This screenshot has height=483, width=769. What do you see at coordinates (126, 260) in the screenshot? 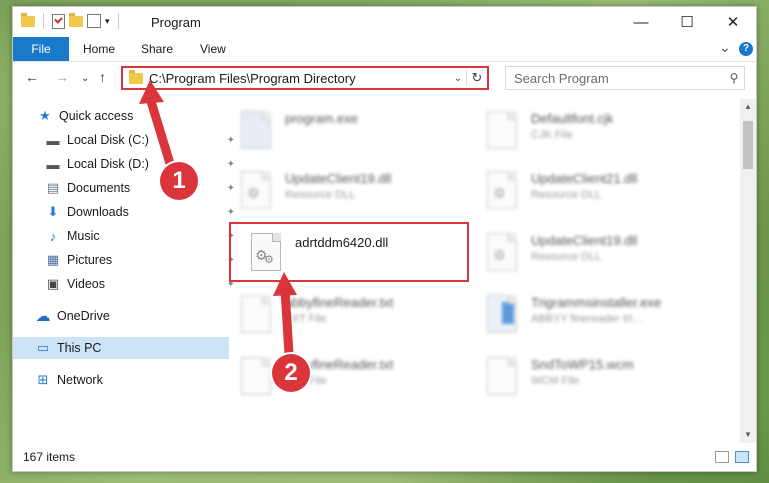
I see `sidebar-item-pictures: ▦ Pictures ✦` at bounding box center [126, 260].